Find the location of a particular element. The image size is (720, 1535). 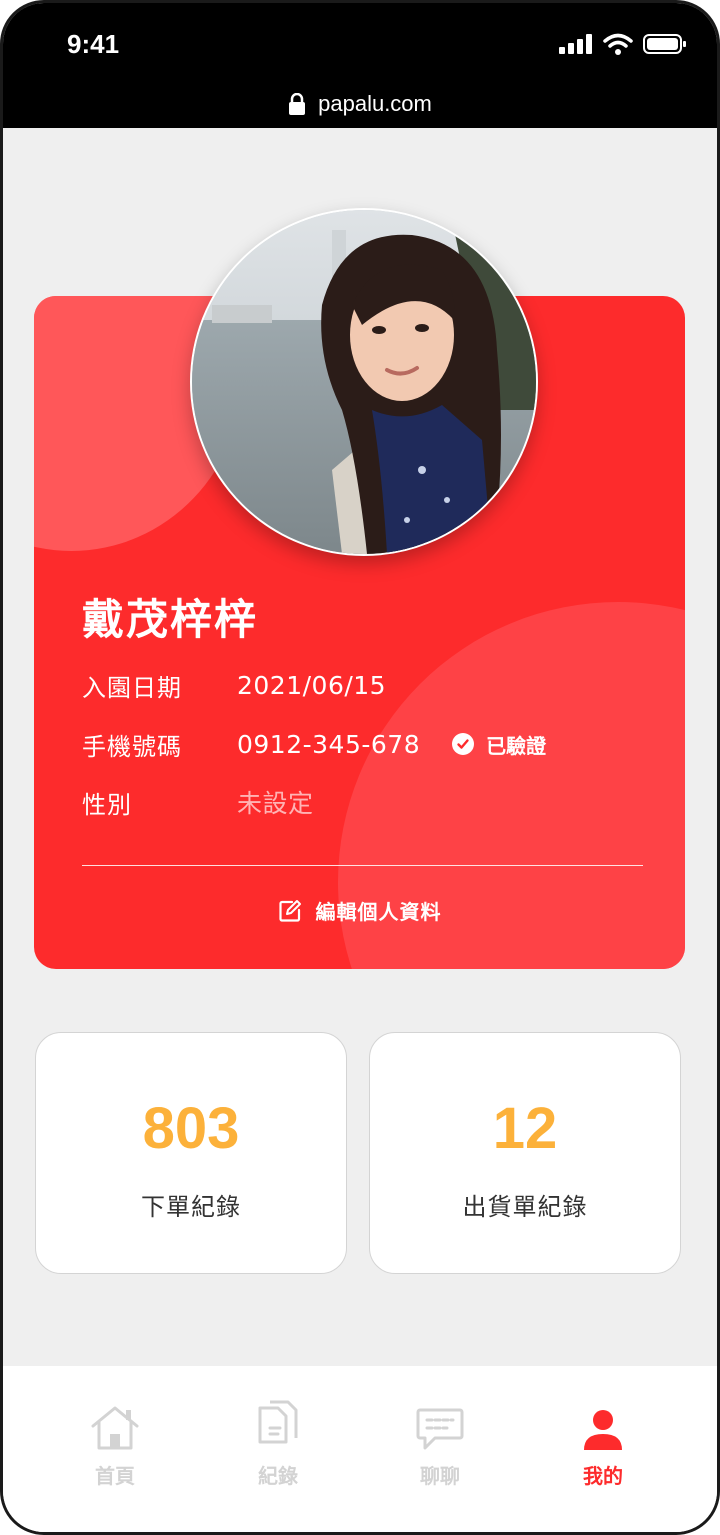

edit-profile-button: 編輯個人資料 is located at coordinates (359, 910).